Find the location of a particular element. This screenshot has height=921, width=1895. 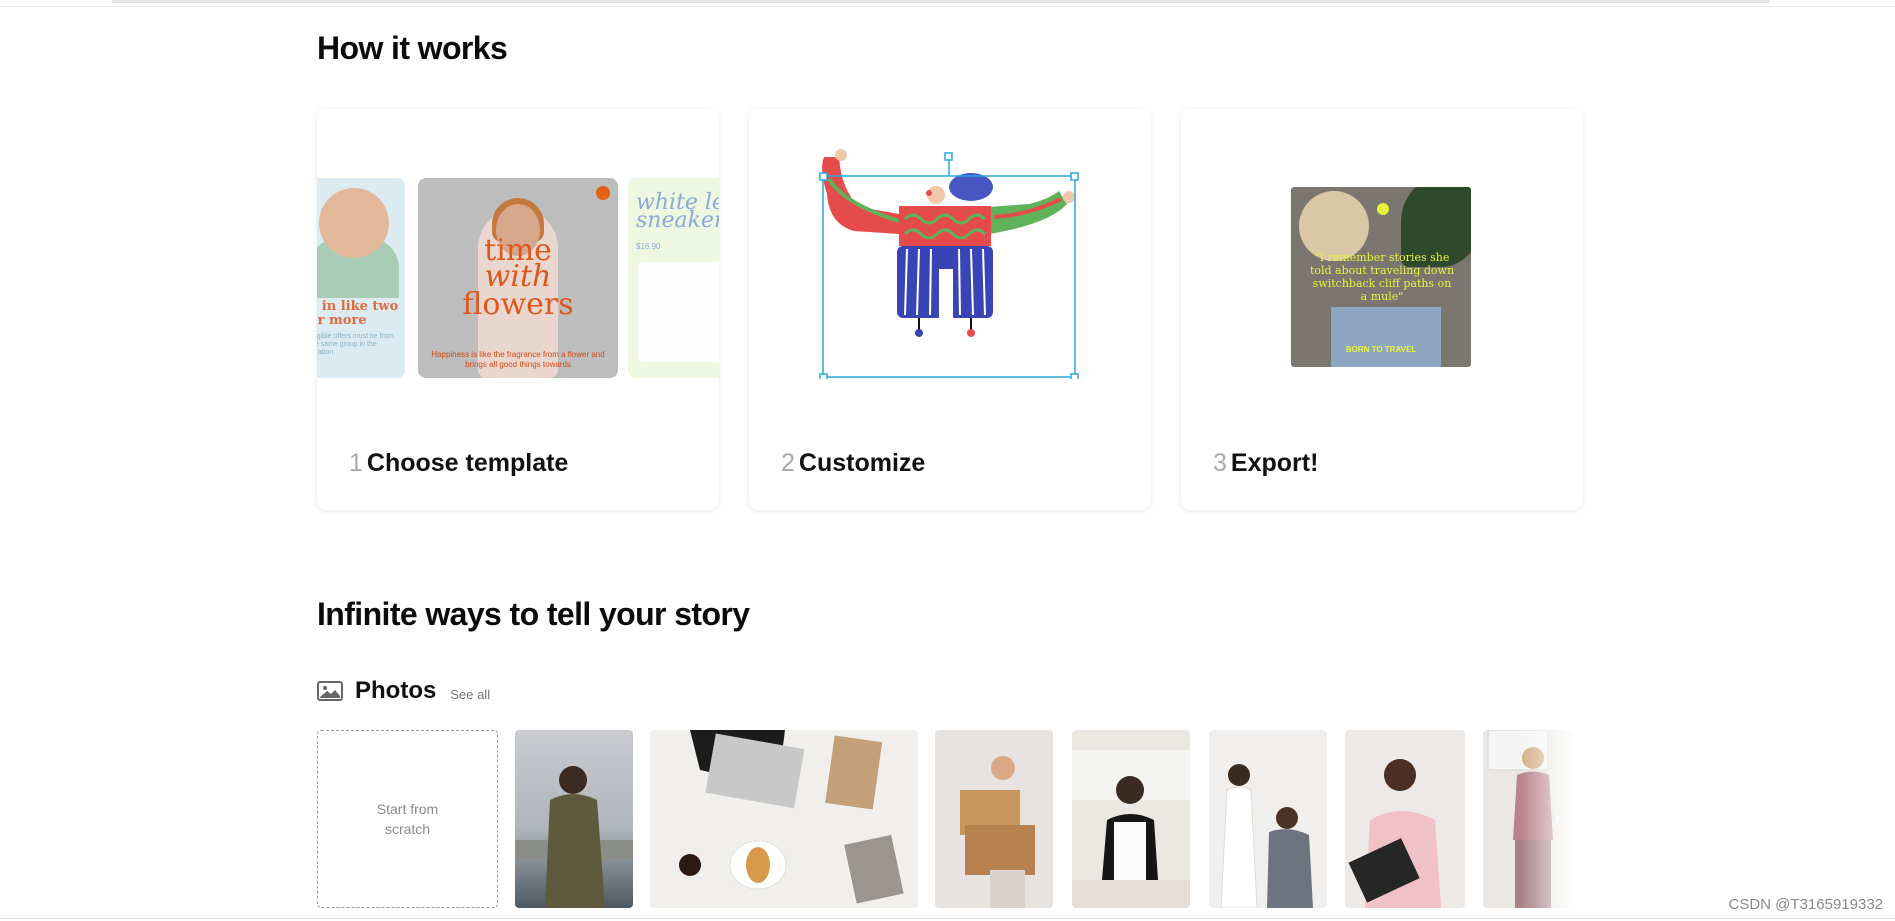

step-number: 2 is located at coordinates (788, 463).